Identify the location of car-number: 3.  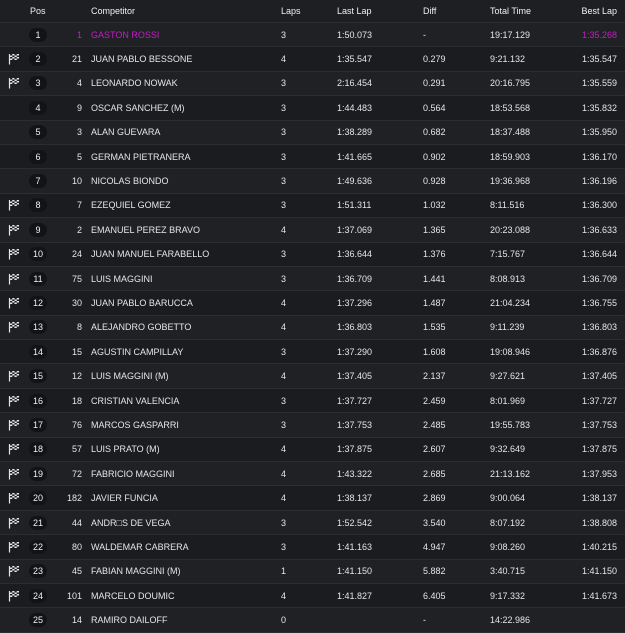
(79, 132).